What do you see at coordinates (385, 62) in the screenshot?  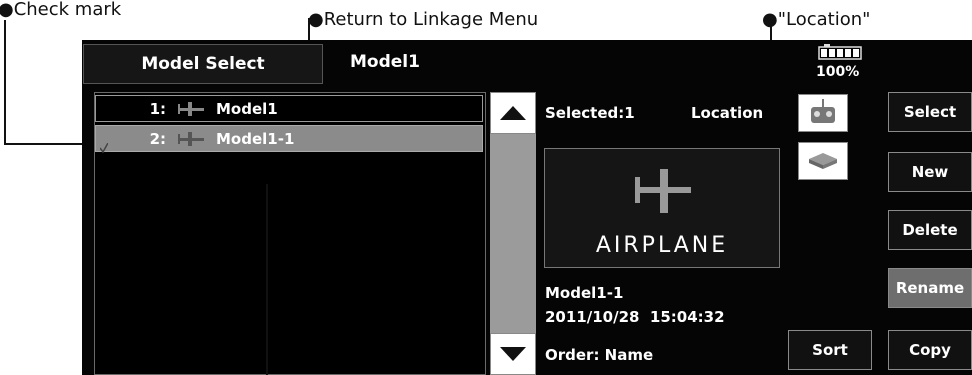 I see `current-model-name: Model1` at bounding box center [385, 62].